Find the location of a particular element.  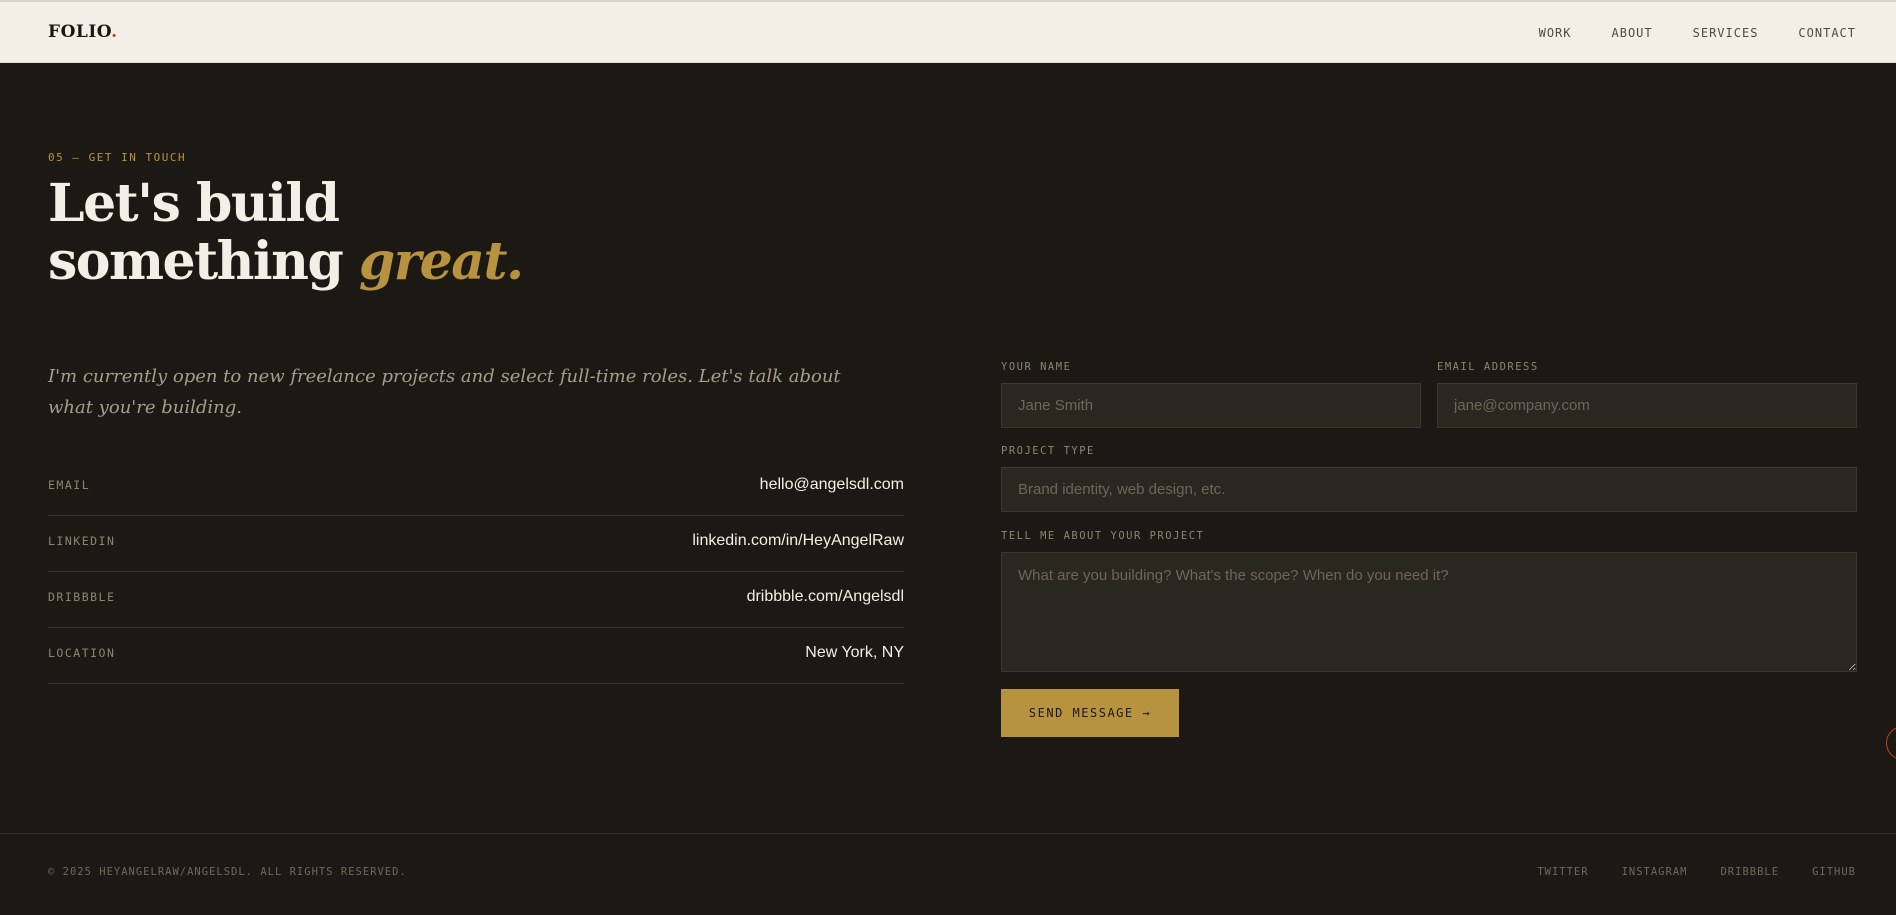

contact-label: EMAIL is located at coordinates (69, 484).